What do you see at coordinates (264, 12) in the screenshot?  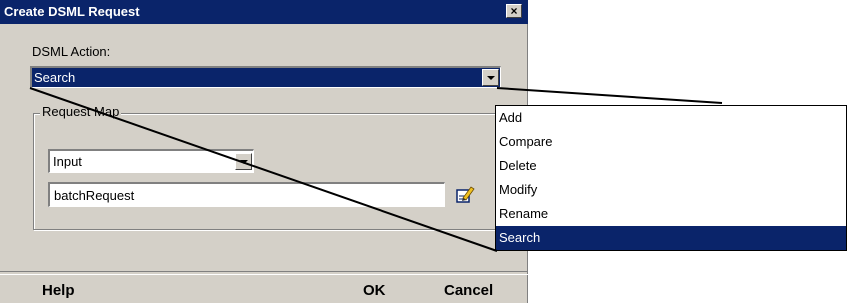 I see `title-bar: Create DSML Request ×` at bounding box center [264, 12].